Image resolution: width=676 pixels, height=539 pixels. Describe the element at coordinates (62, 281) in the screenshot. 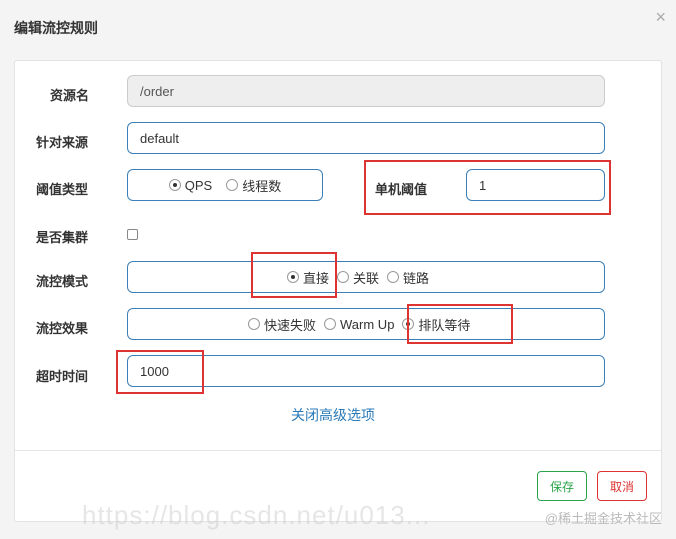

I see `strategy-label: 流控模式` at that location.